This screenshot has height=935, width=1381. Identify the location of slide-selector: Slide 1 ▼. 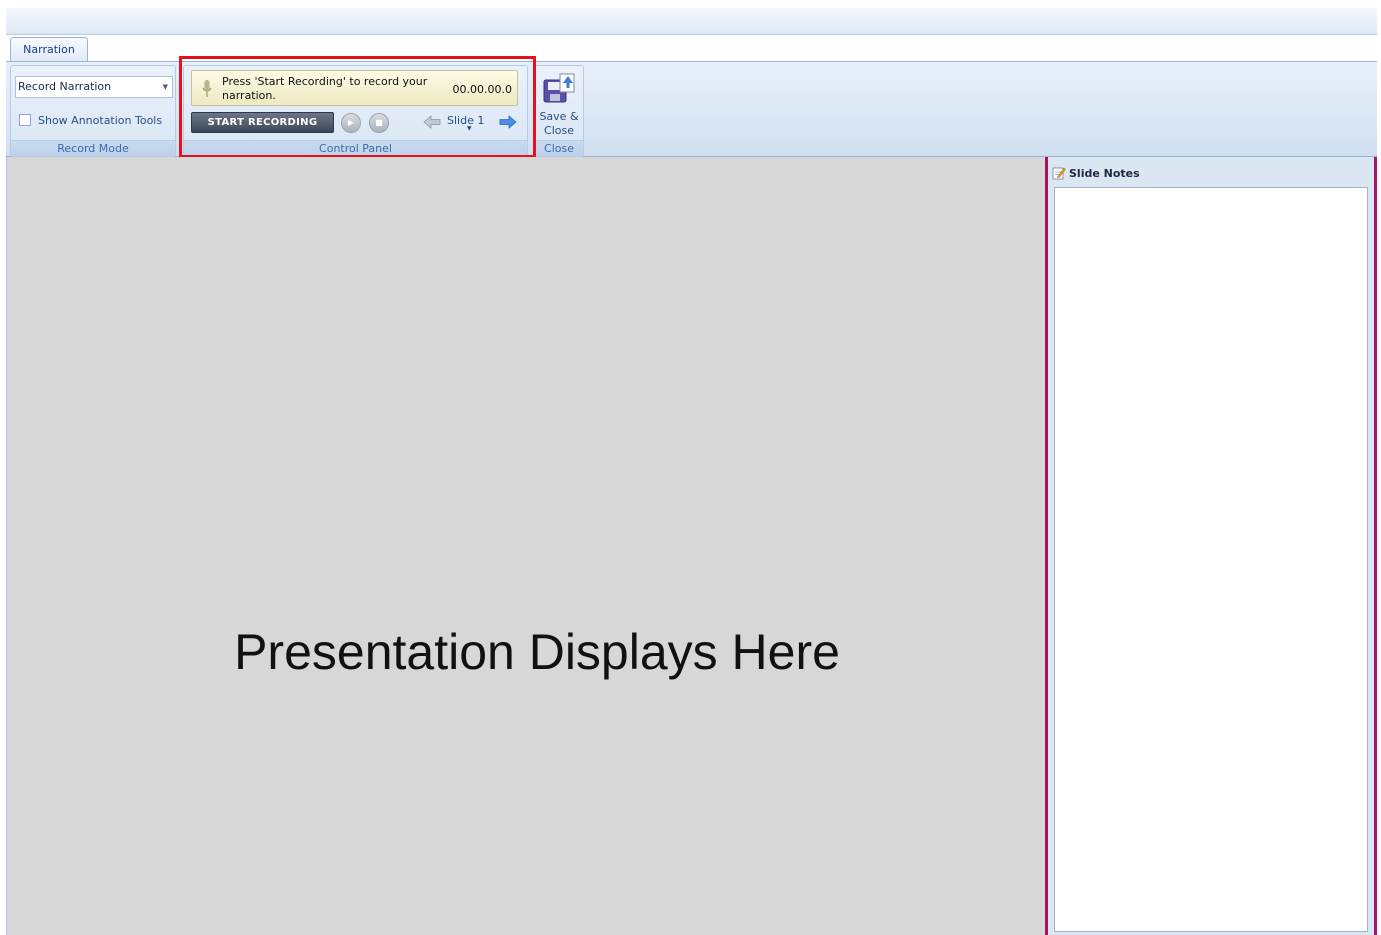
(469, 124).